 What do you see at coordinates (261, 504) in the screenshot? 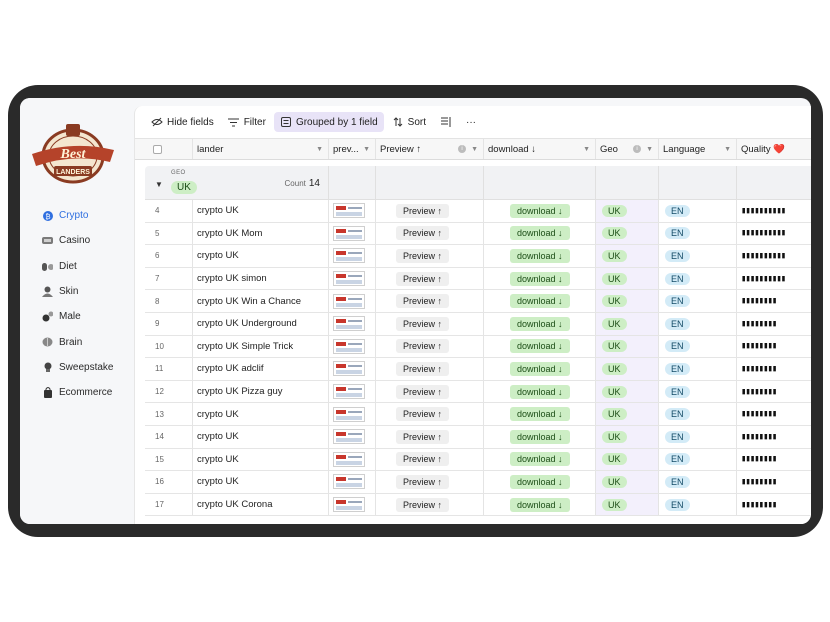
I see `lander-cell: crypto UK Corona` at bounding box center [261, 504].